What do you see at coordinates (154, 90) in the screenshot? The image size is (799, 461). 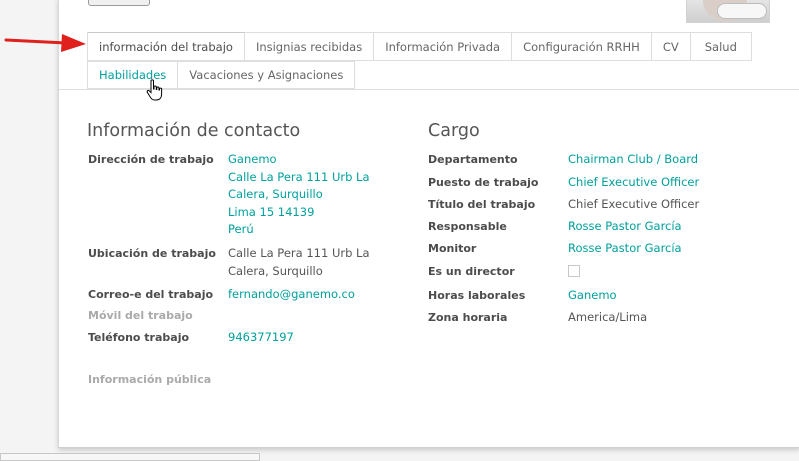 I see `hand-pointer-icon` at bounding box center [154, 90].